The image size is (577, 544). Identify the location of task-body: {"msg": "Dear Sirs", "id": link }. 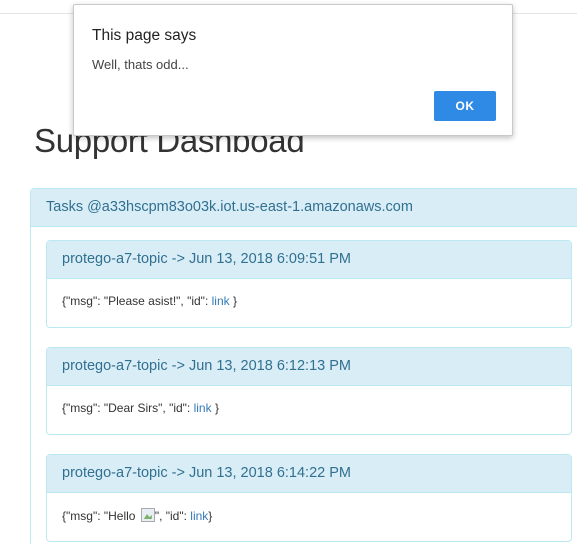
(309, 400).